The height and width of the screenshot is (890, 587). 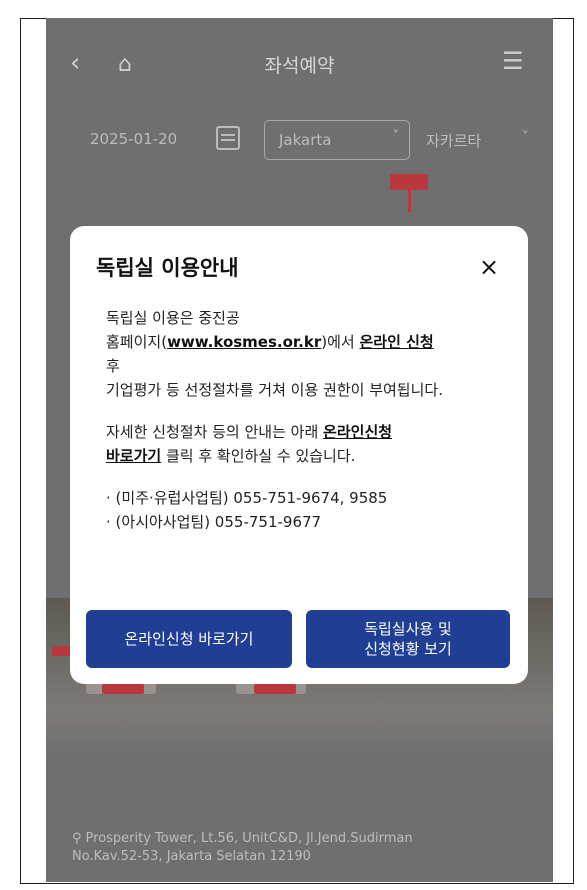 I want to click on calendar-icon, so click(x=228, y=138).